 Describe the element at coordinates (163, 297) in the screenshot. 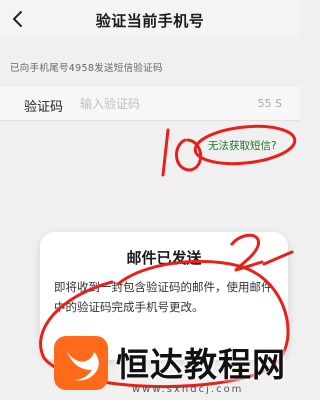

I see `dialog-message: 即将收到一封包含验证码的邮件，使用邮件中的验证码完成手机号更改。` at that location.